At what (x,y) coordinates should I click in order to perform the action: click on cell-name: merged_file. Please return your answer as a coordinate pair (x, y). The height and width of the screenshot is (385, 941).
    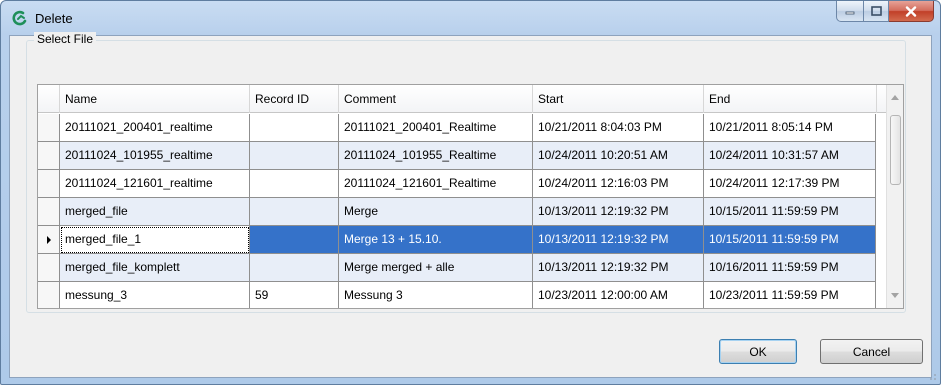
    Looking at the image, I should click on (155, 212).